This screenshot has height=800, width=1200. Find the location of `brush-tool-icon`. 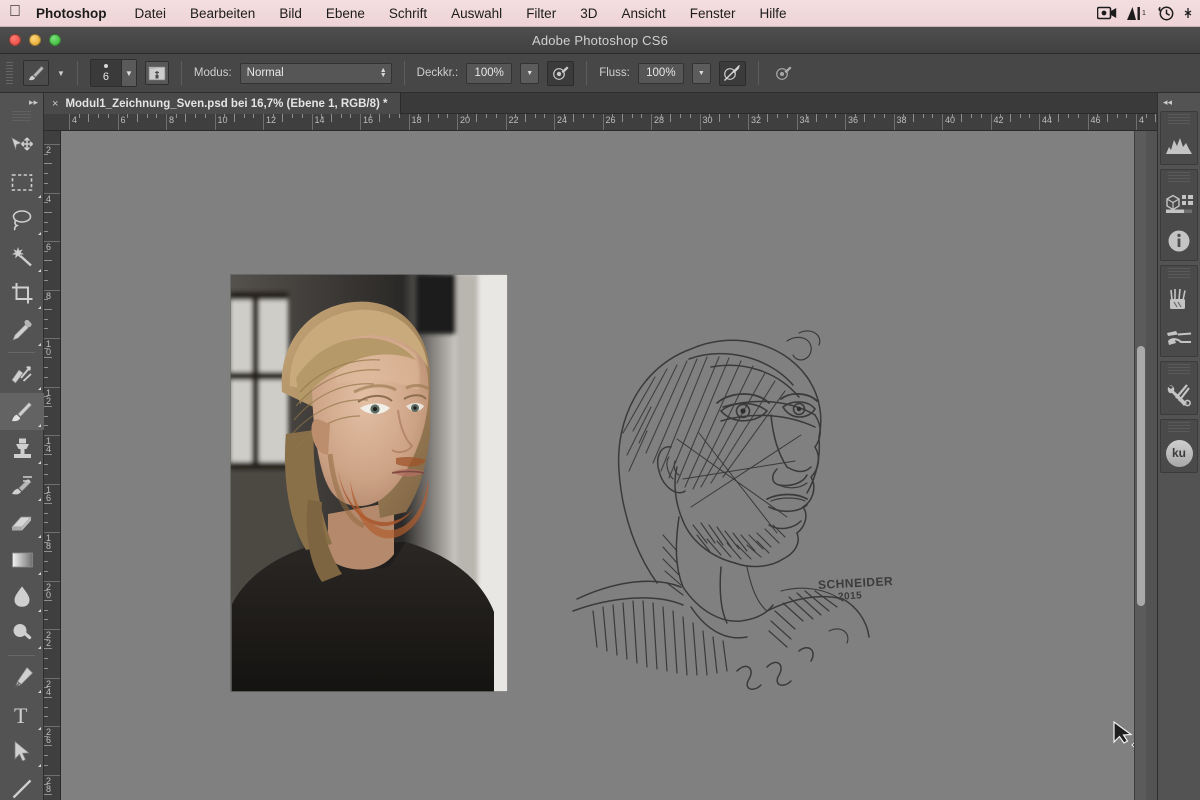

brush-tool-icon is located at coordinates (36, 73).